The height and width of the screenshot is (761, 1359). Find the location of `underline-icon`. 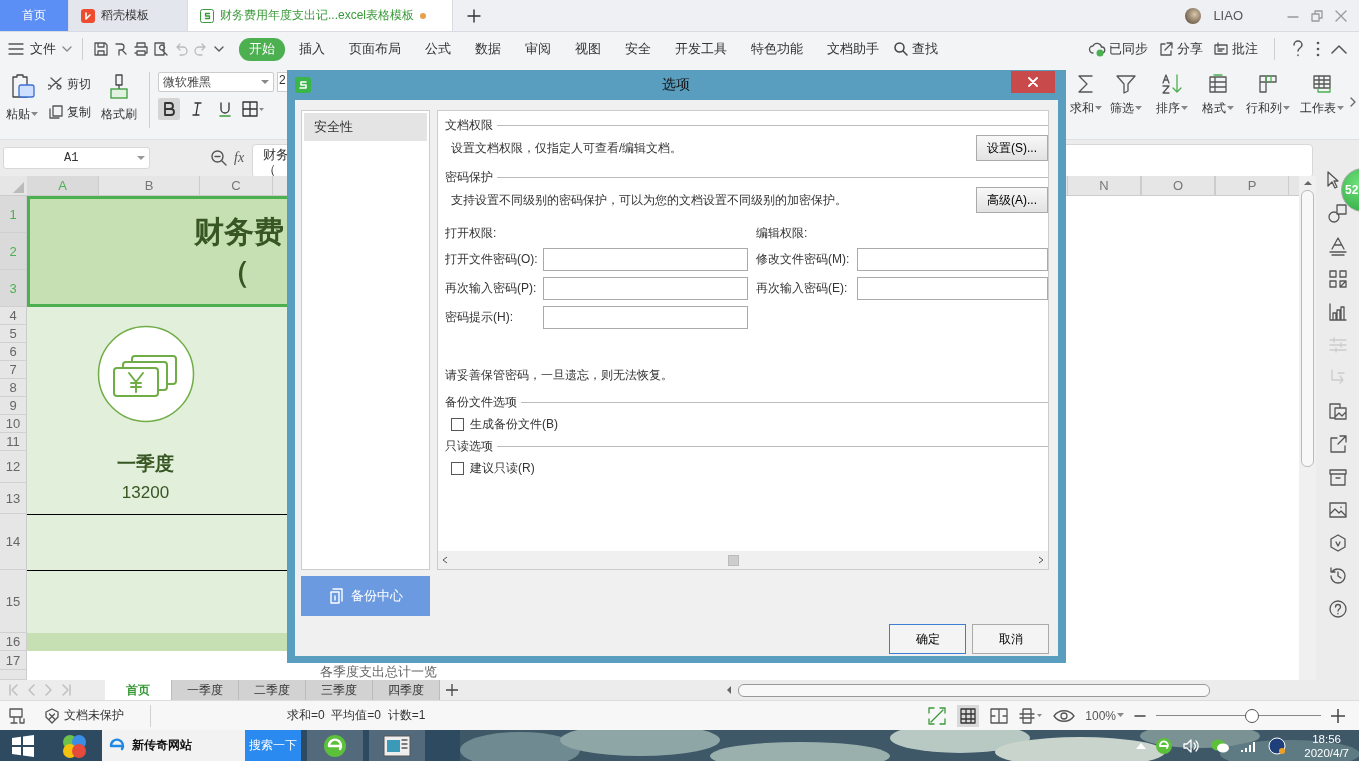

underline-icon is located at coordinates (225, 109).